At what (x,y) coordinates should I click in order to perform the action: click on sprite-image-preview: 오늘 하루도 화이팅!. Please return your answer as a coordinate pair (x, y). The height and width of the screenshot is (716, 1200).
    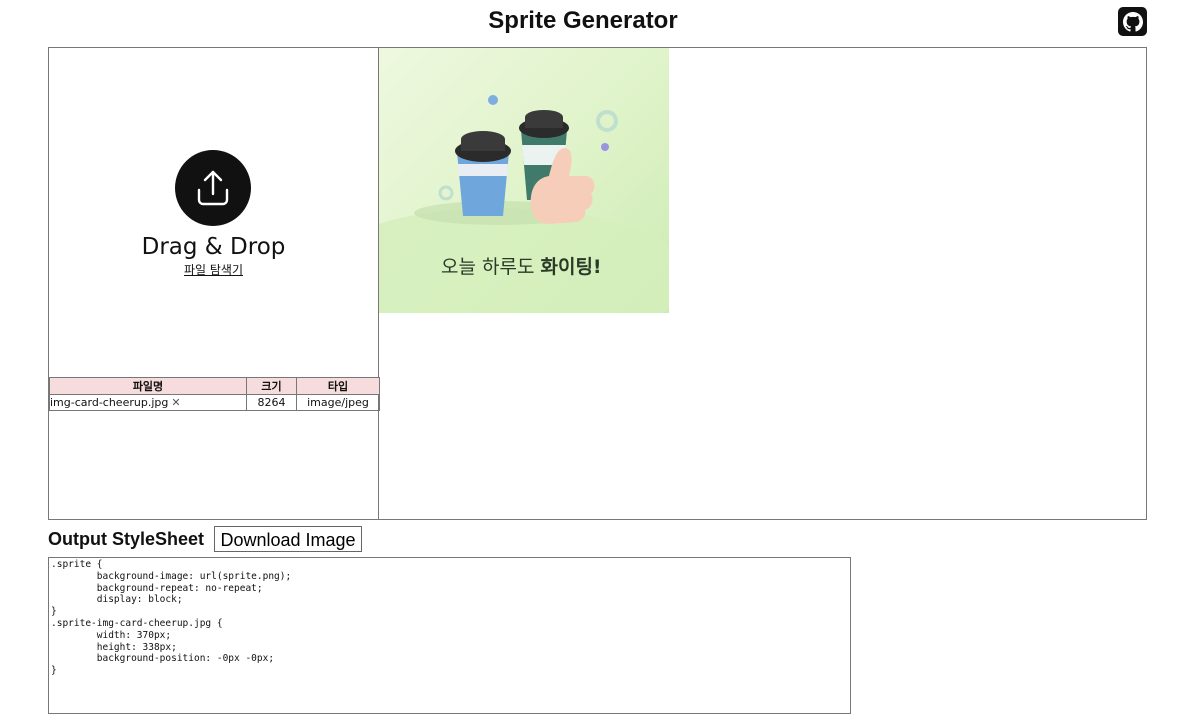
    Looking at the image, I should click on (524, 180).